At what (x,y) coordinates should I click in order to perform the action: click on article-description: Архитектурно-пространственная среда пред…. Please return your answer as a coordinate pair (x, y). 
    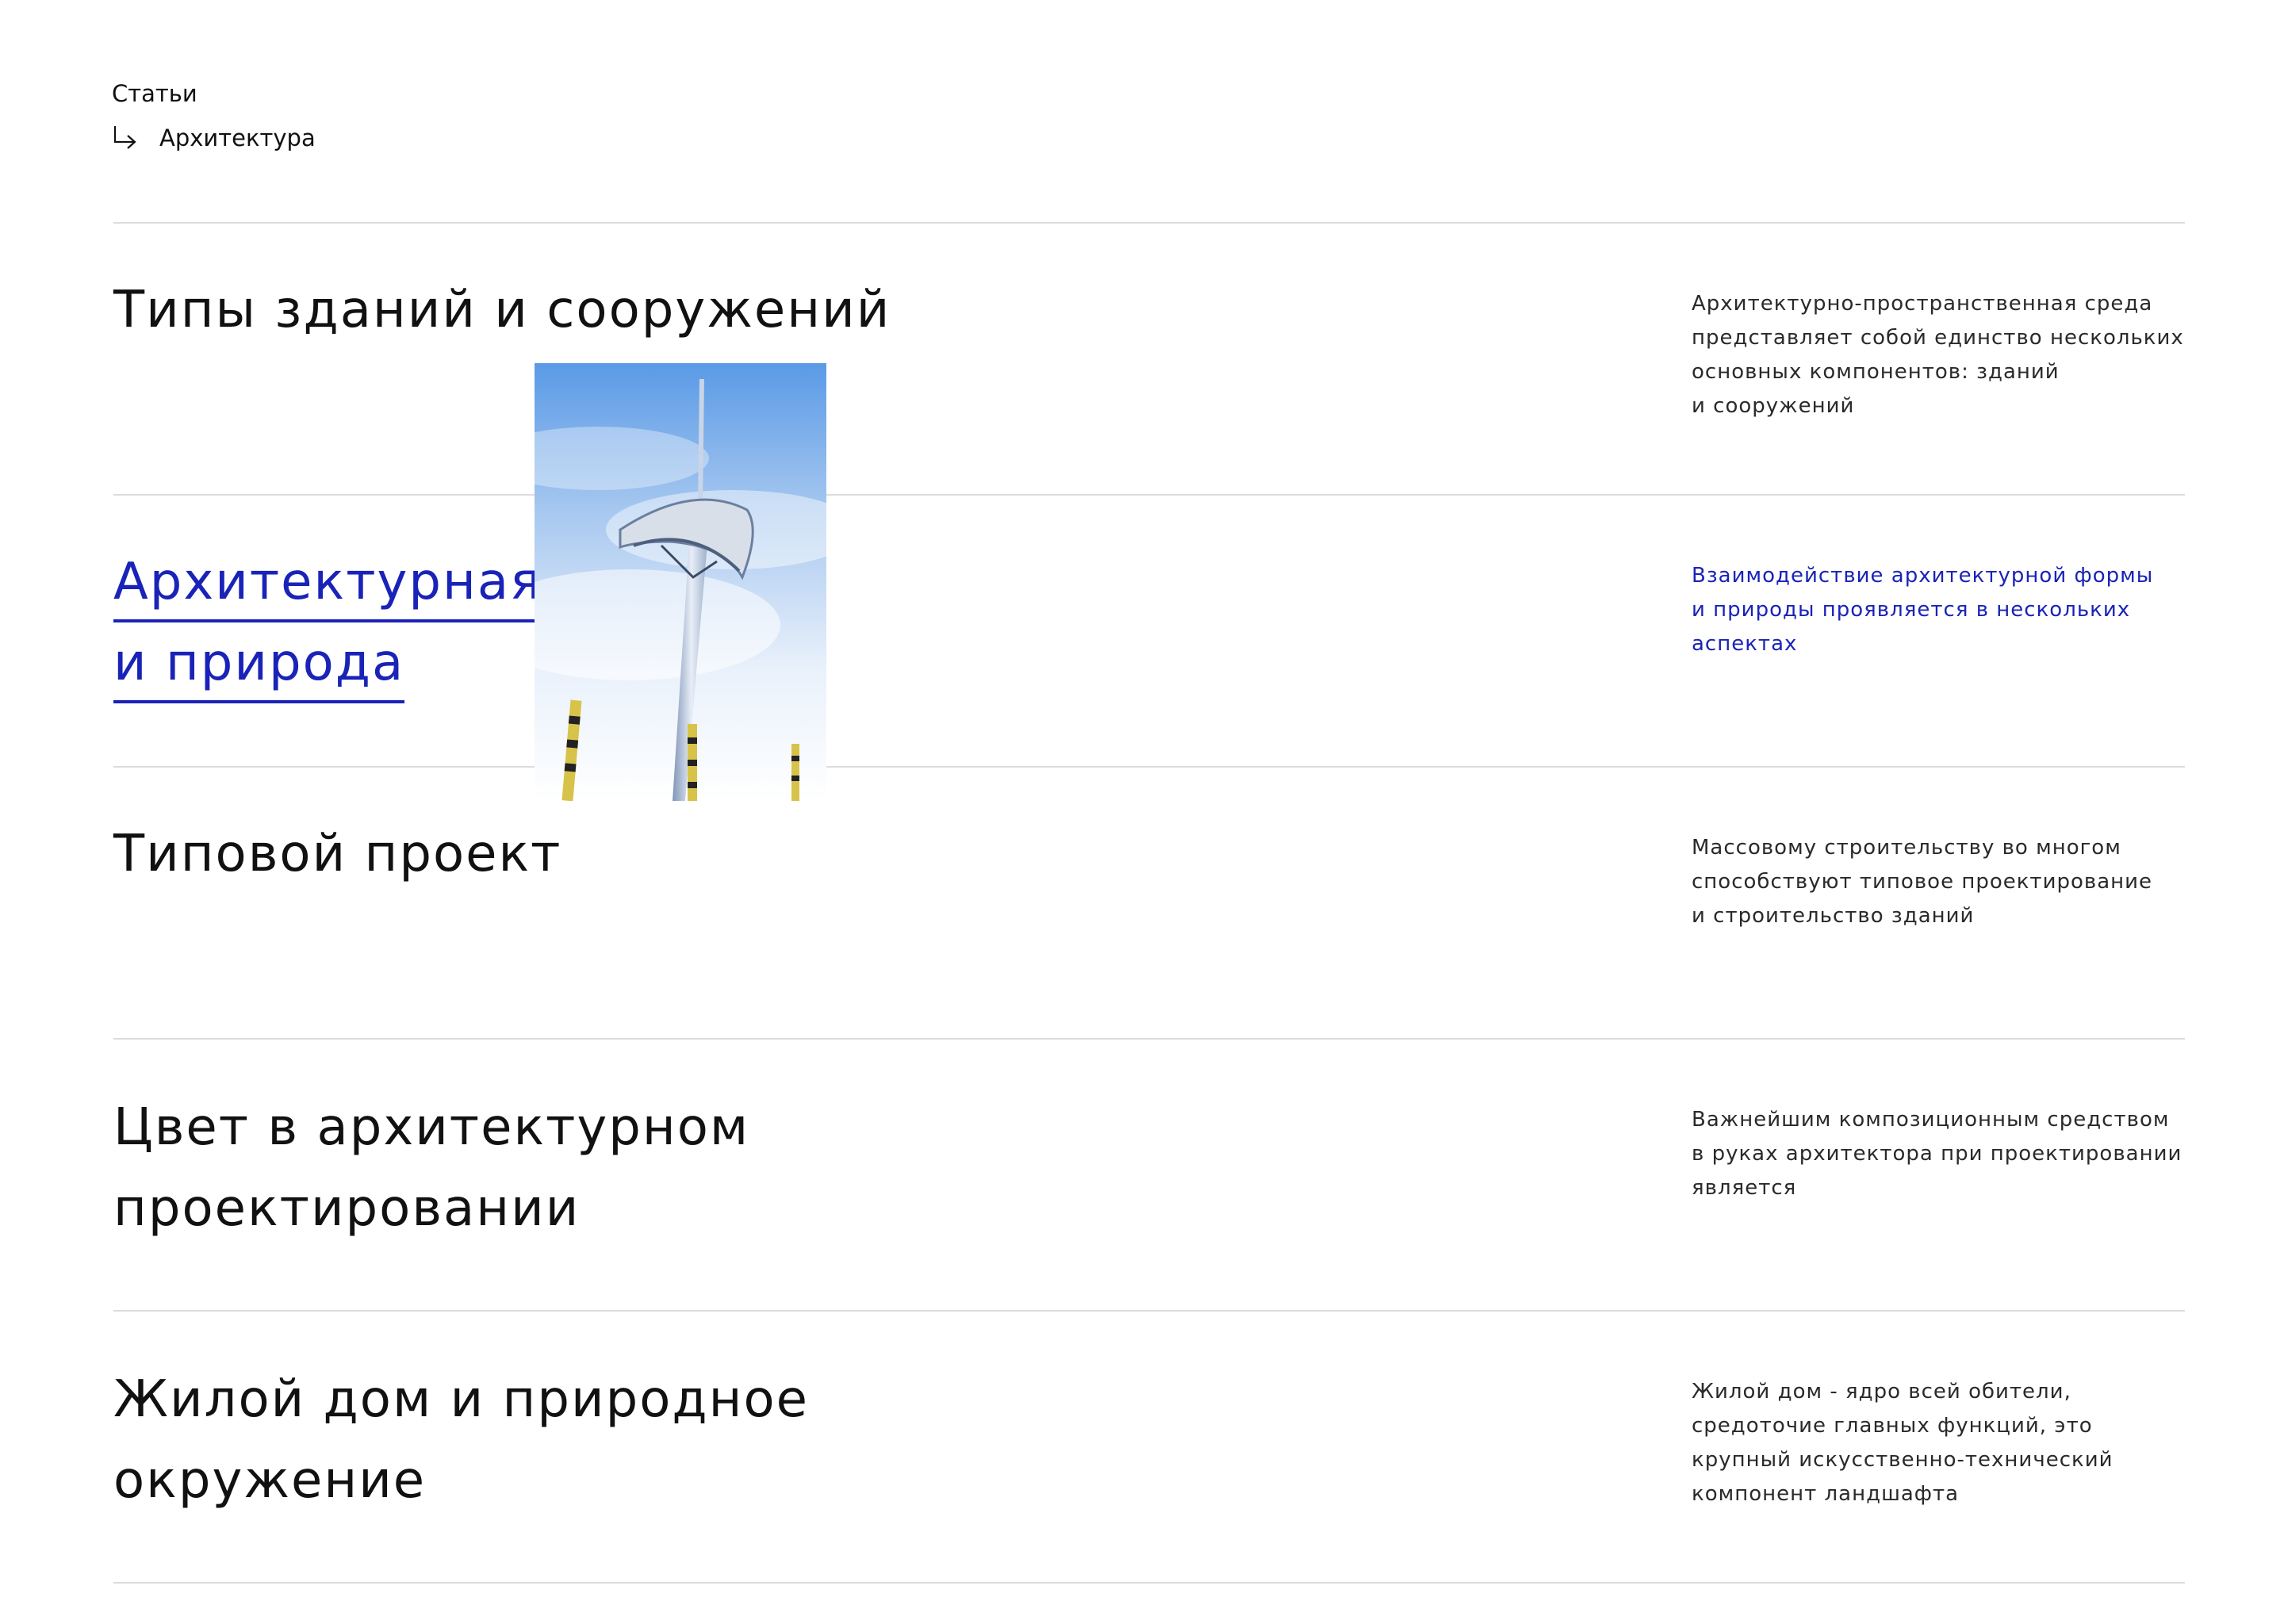
    Looking at the image, I should click on (1938, 355).